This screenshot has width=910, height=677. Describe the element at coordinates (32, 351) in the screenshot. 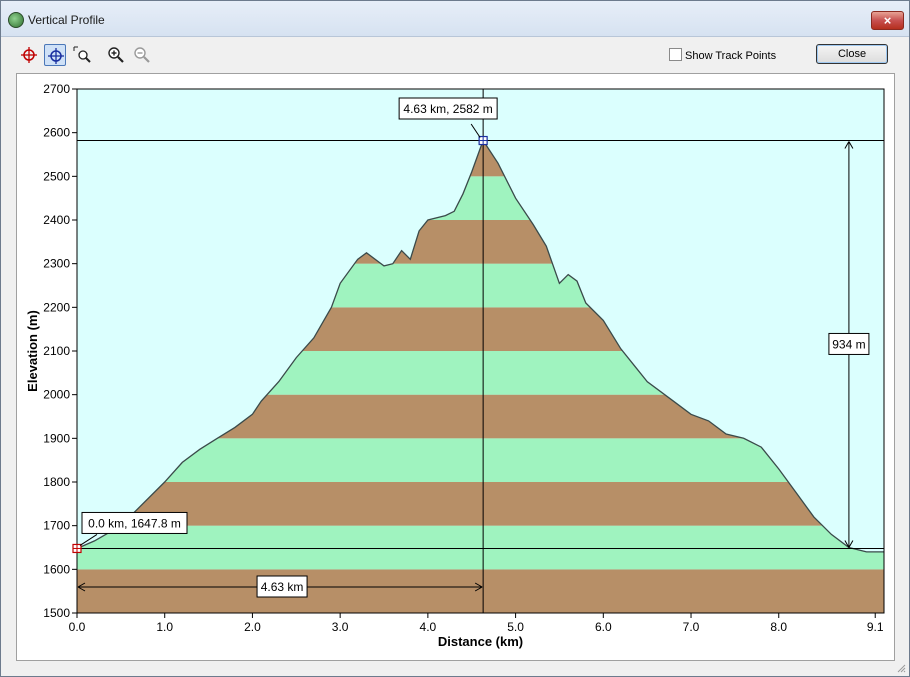

I see `y-axis-label: Elevation (m)` at that location.